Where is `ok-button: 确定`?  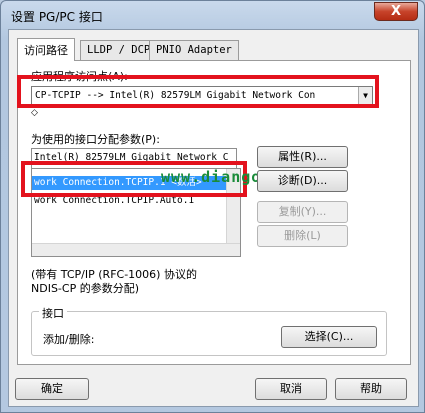 ok-button: 确定 is located at coordinates (52, 389).